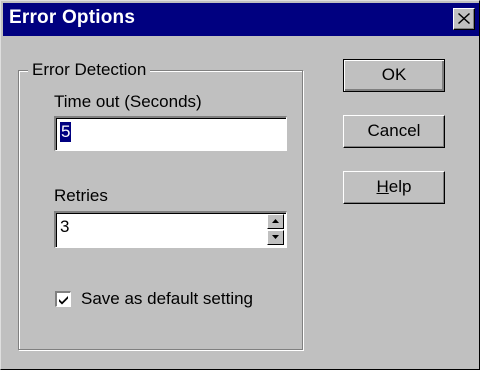  I want to click on ok-button: OK, so click(394, 75).